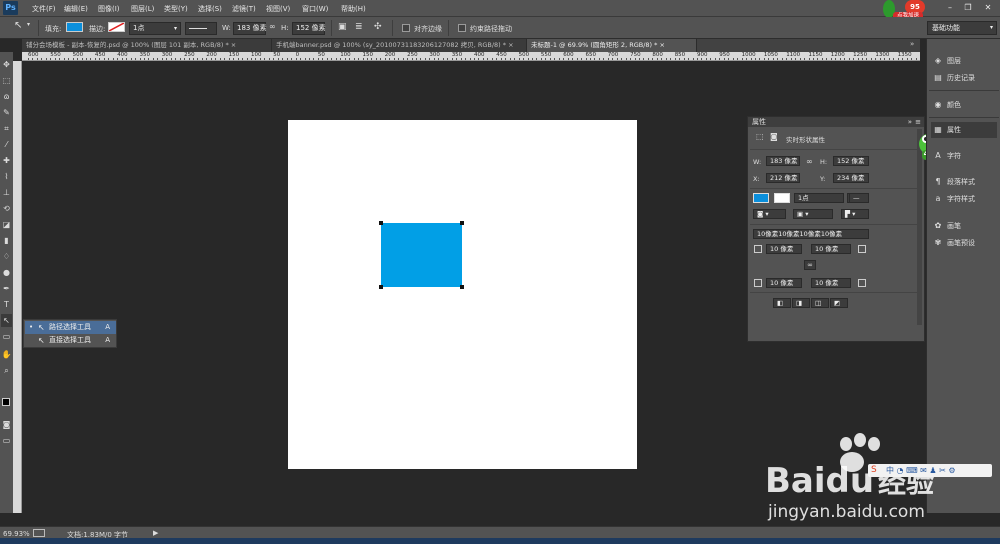 This screenshot has width=1000, height=544. Describe the element at coordinates (810, 265) in the screenshot. I see `link-corners-icon: ∞` at that location.